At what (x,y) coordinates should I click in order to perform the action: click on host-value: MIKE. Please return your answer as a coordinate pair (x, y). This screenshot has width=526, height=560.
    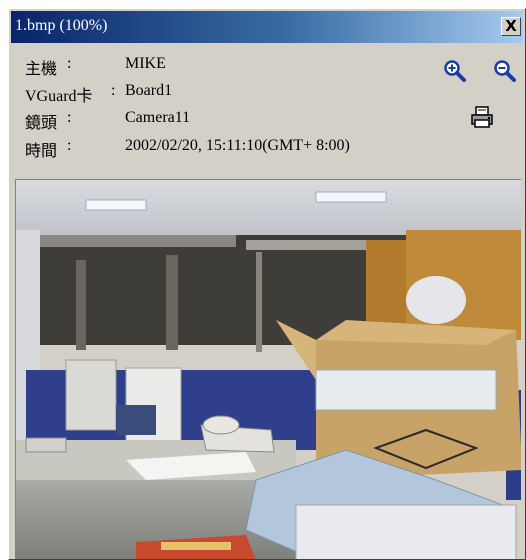
    Looking at the image, I should click on (145, 63).